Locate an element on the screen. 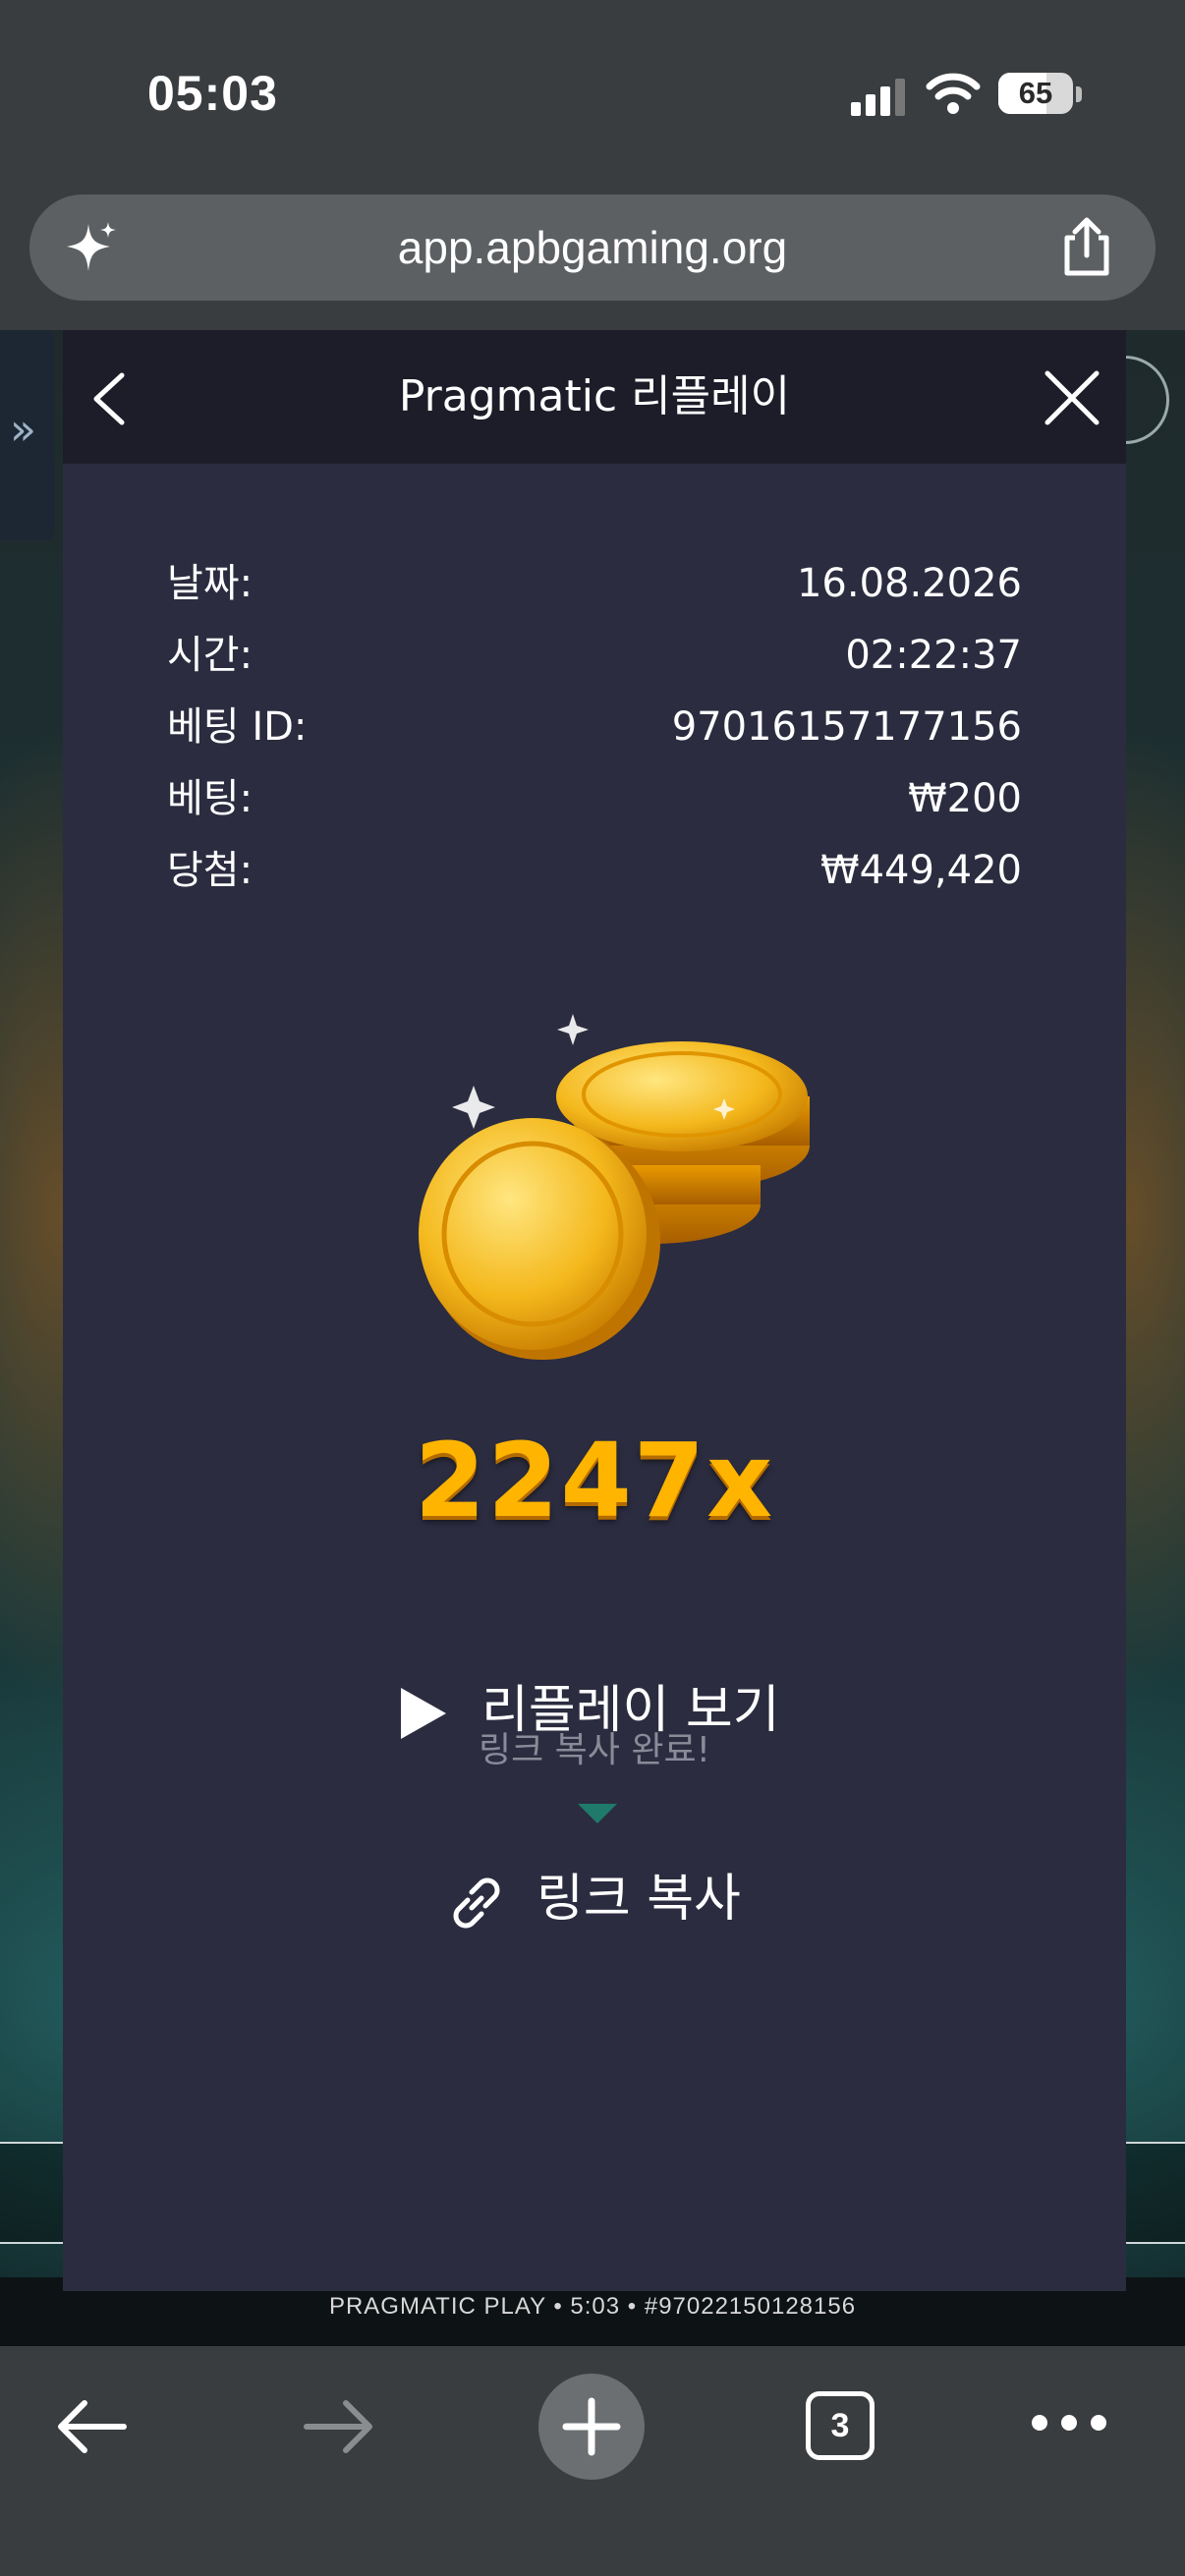 The image size is (1185, 2576). url-text: app.apbgaming.org is located at coordinates (592, 248).